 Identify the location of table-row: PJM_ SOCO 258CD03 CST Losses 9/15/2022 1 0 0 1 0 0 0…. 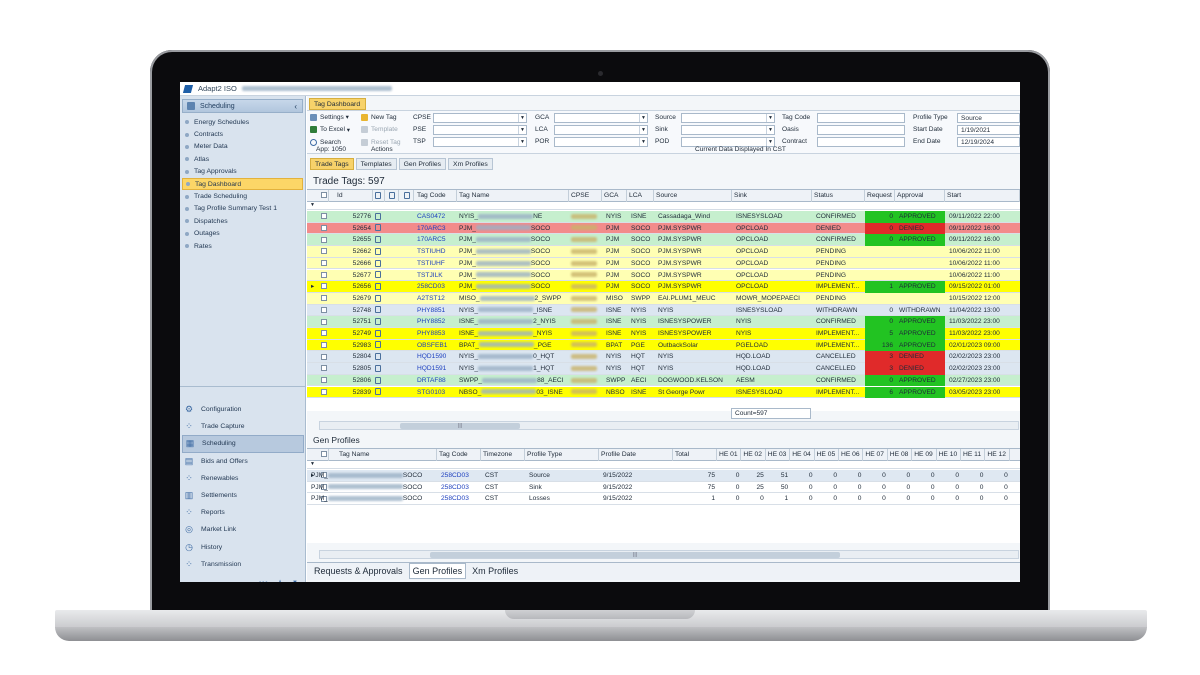
(663, 499).